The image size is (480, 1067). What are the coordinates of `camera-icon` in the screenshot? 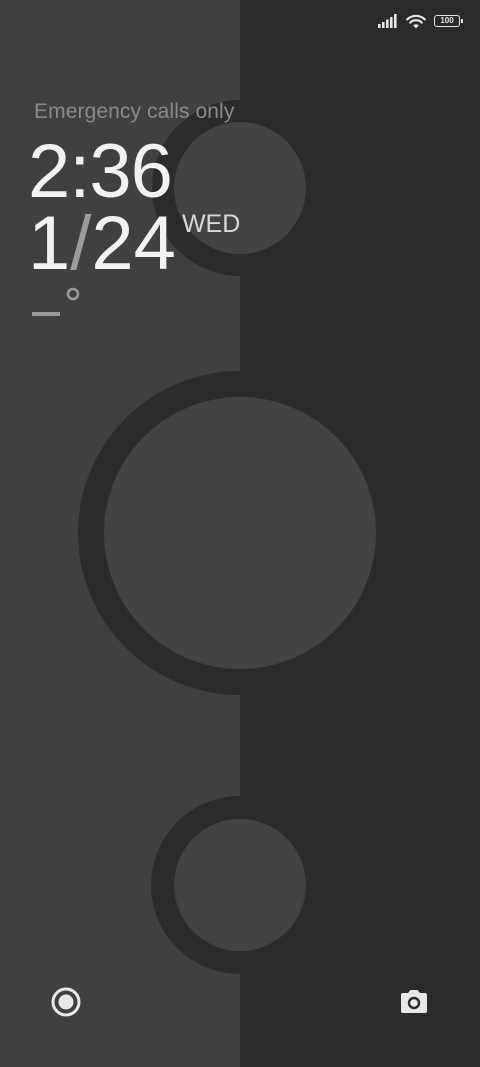 It's located at (414, 1001).